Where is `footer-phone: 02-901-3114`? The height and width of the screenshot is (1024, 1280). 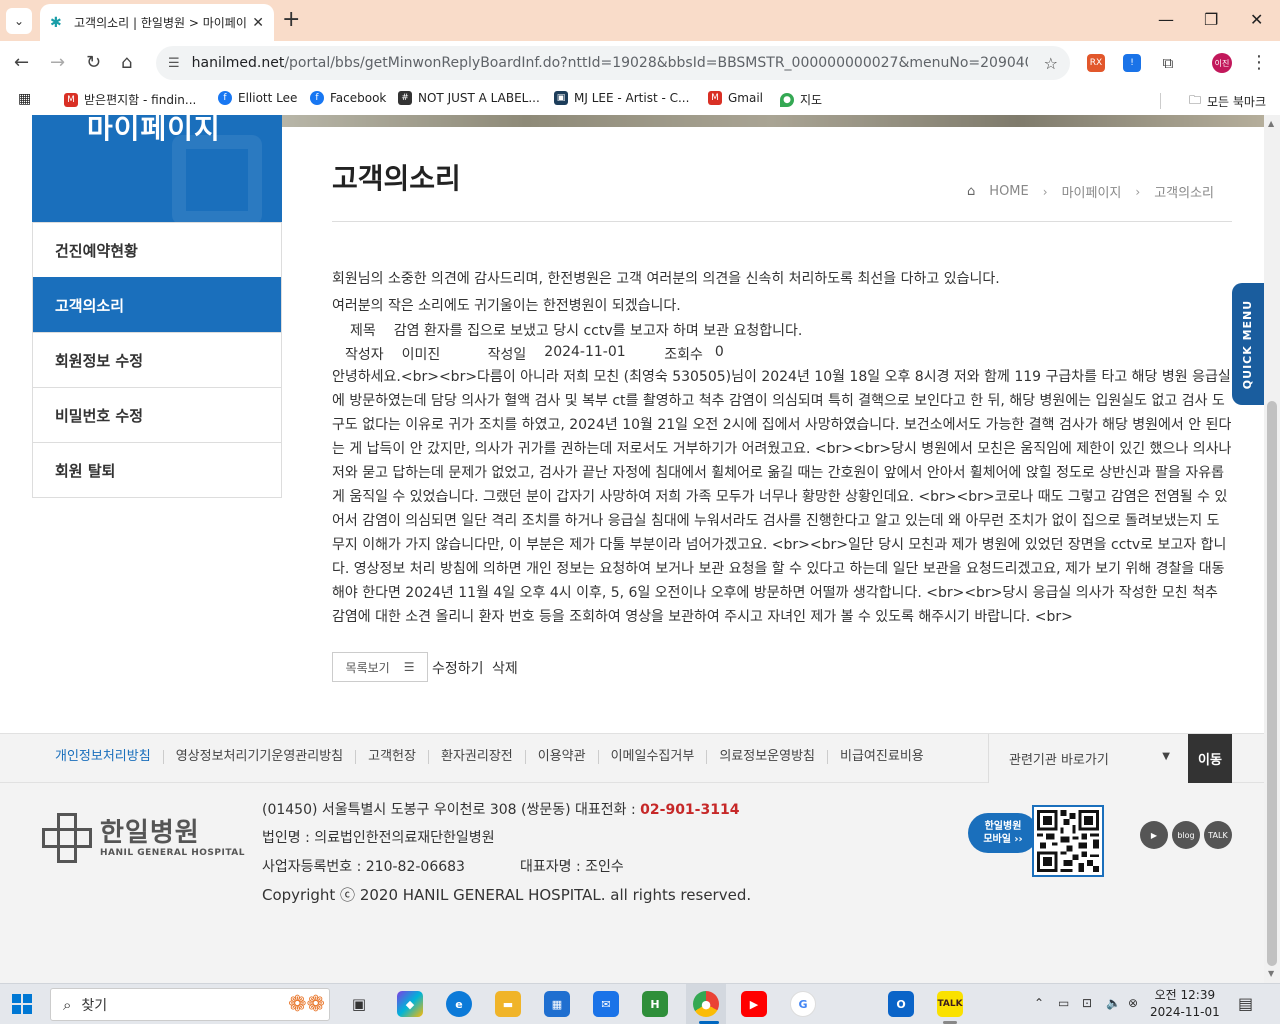 footer-phone: 02-901-3114 is located at coordinates (690, 810).